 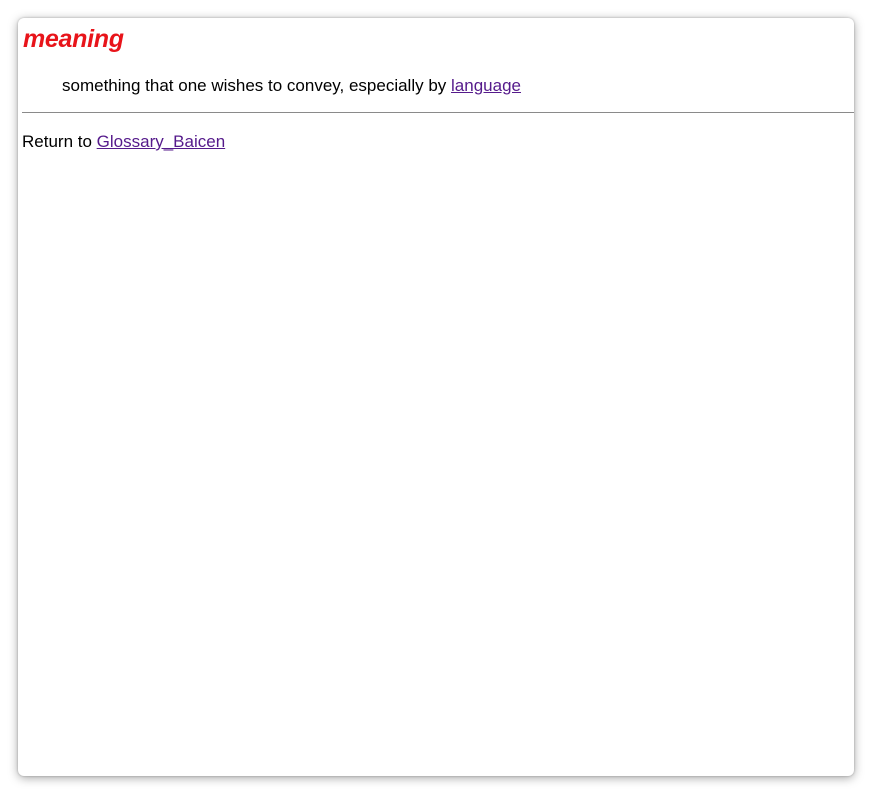 I want to click on language-link: language, so click(x=486, y=85).